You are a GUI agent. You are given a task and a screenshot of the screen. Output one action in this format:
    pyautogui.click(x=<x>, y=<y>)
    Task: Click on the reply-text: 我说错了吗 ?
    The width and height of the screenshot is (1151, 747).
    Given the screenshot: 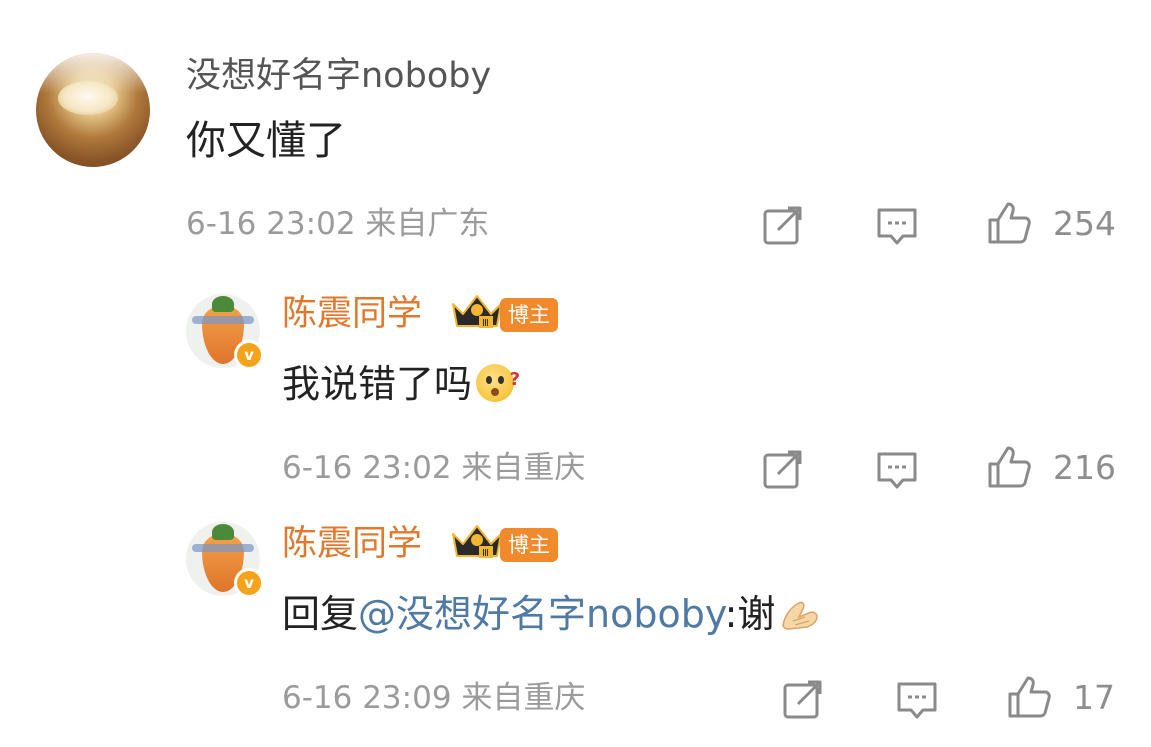 What is the action you would take?
    pyautogui.click(x=401, y=384)
    